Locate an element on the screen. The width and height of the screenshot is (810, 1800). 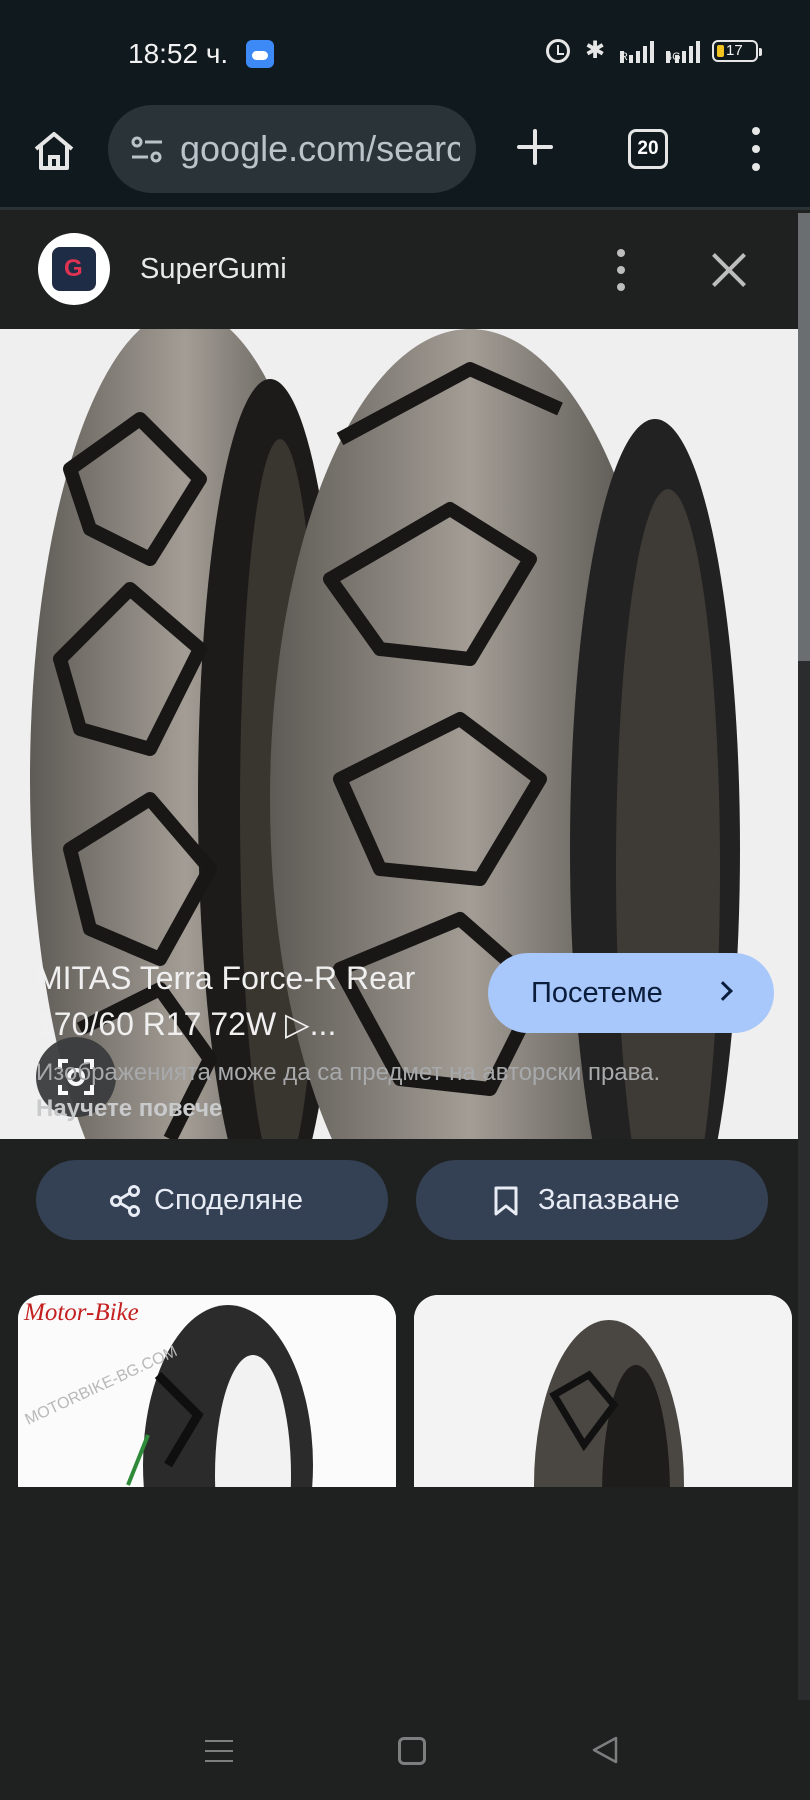
visit-button: Посетеме is located at coordinates (631, 993).